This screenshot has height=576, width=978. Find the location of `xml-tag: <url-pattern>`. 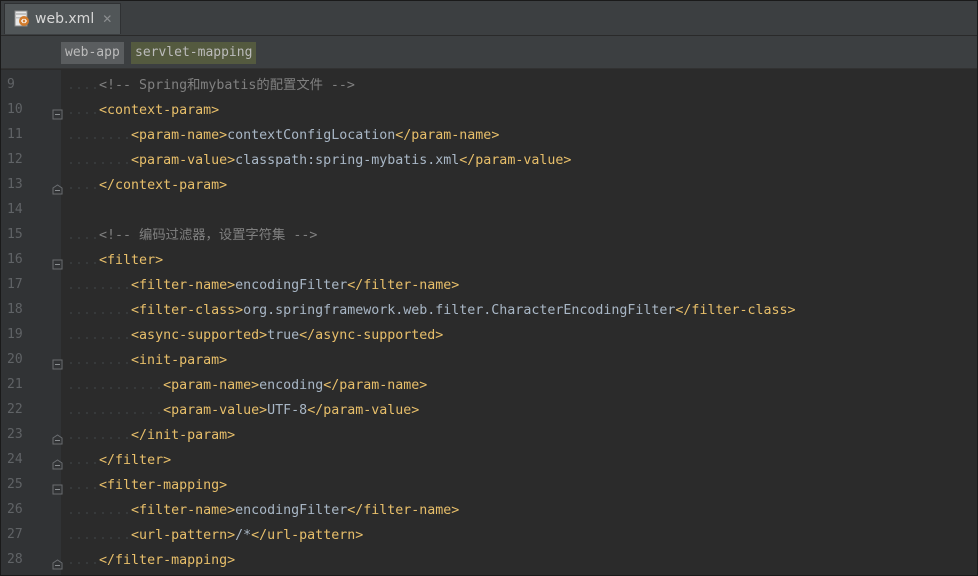

xml-tag: <url-pattern> is located at coordinates (183, 535).